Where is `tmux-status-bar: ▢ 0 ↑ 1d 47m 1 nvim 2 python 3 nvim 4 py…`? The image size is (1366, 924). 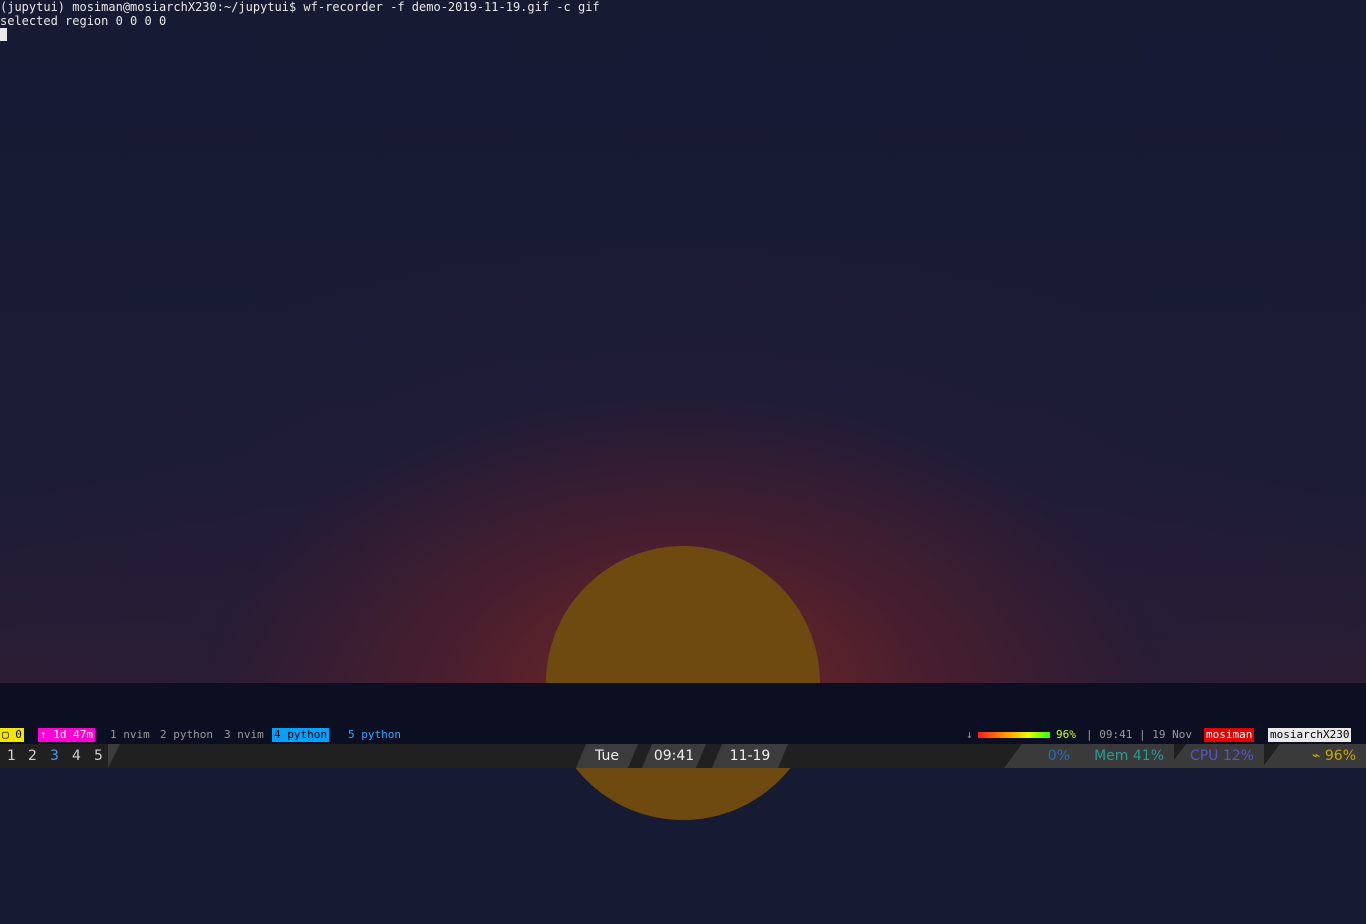 tmux-status-bar: ▢ 0 ↑ 1d 47m 1 nvim 2 python 3 nvim 4 py… is located at coordinates (683, 735).